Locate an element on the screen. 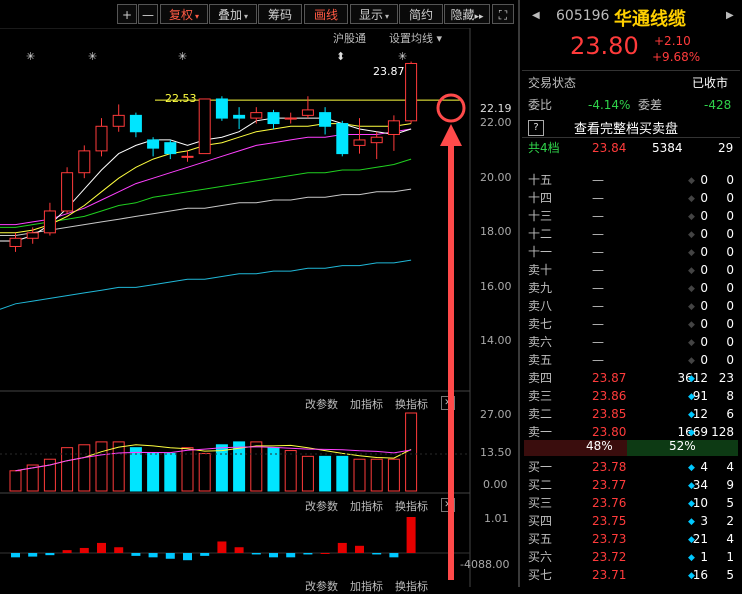 The height and width of the screenshot is (594, 742). level-volume: 91 is located at coordinates (700, 396).